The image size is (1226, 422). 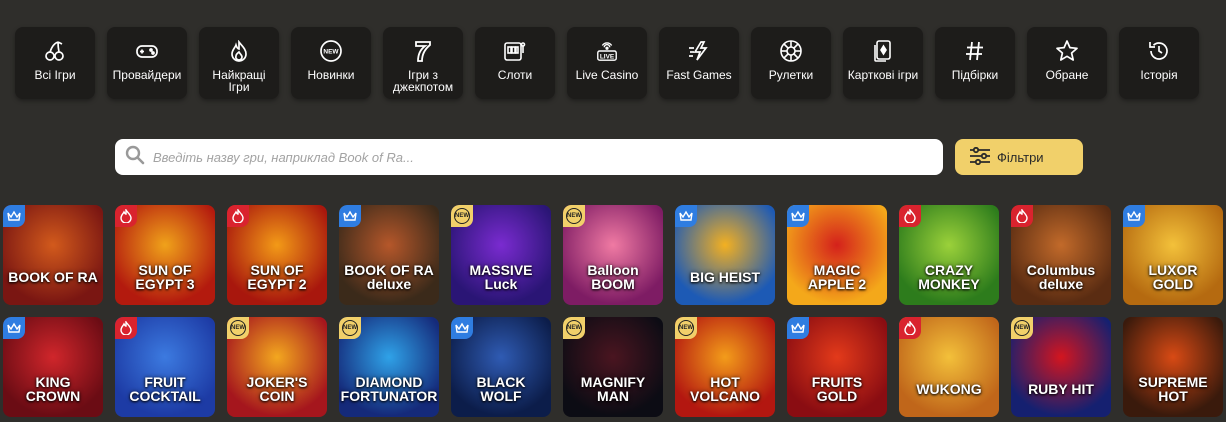 What do you see at coordinates (1061, 367) in the screenshot?
I see `game-tile: NEW RUBY HIT` at bounding box center [1061, 367].